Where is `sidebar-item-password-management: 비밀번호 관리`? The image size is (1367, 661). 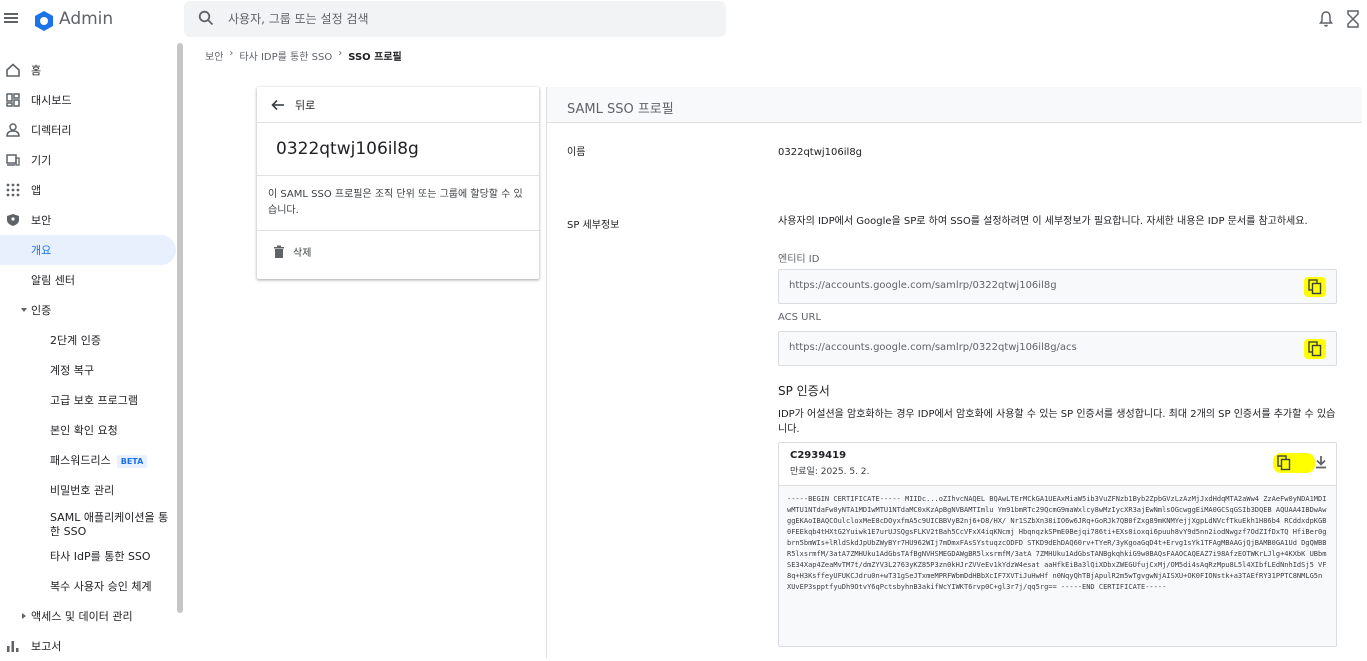
sidebar-item-password-management: 비밀번호 관리 is located at coordinates (88, 490).